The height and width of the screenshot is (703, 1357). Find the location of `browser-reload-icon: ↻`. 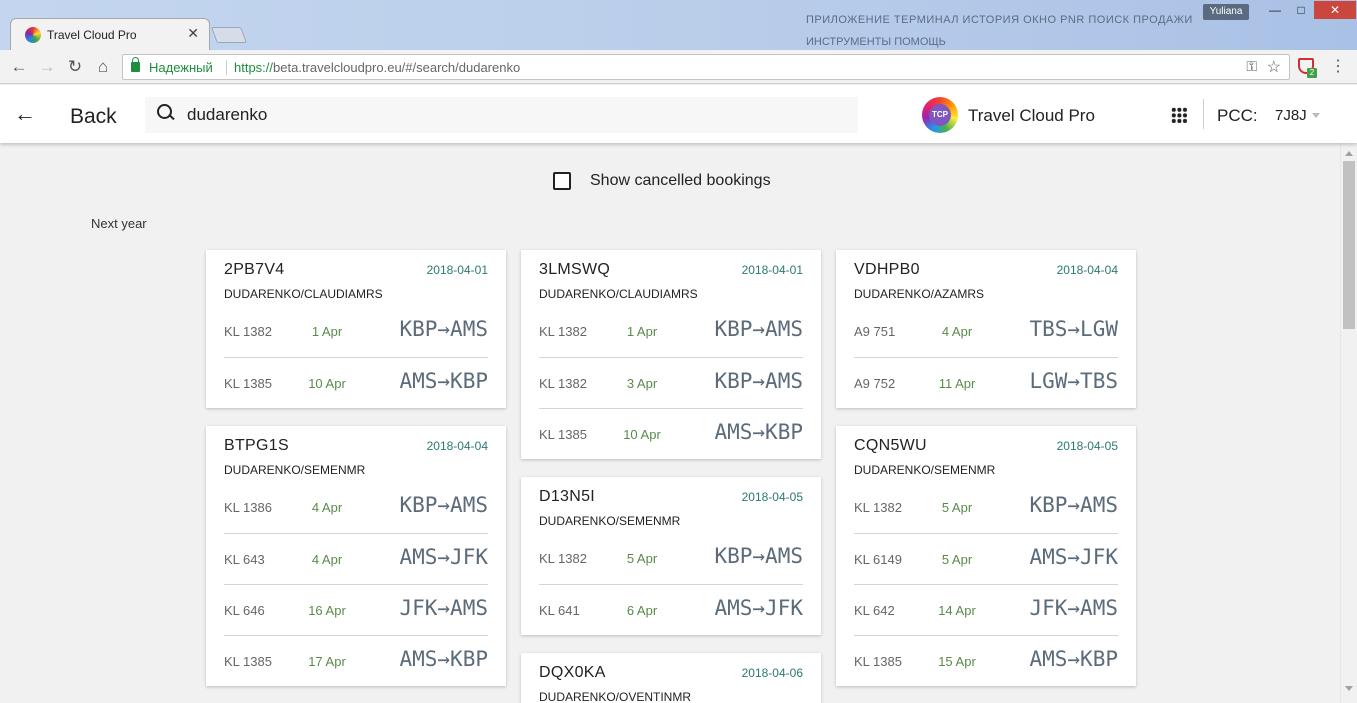

browser-reload-icon: ↻ is located at coordinates (75, 67).